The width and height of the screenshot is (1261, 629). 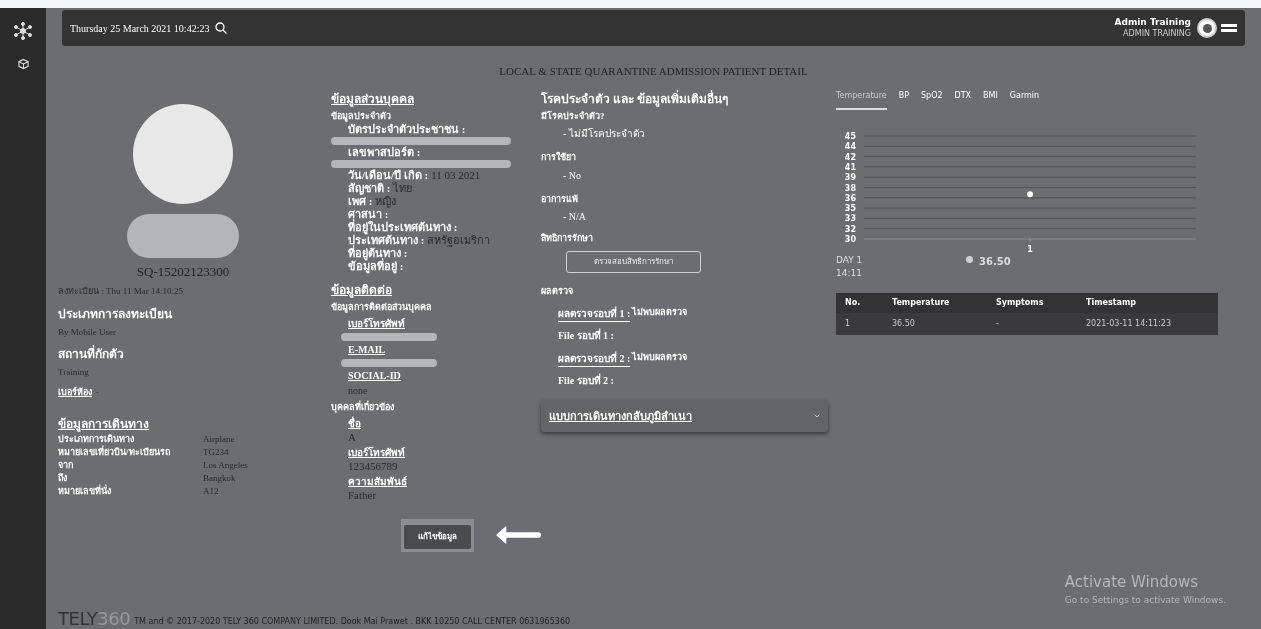 What do you see at coordinates (901, 260) in the screenshot?
I see `legend-day: DAY 1` at bounding box center [901, 260].